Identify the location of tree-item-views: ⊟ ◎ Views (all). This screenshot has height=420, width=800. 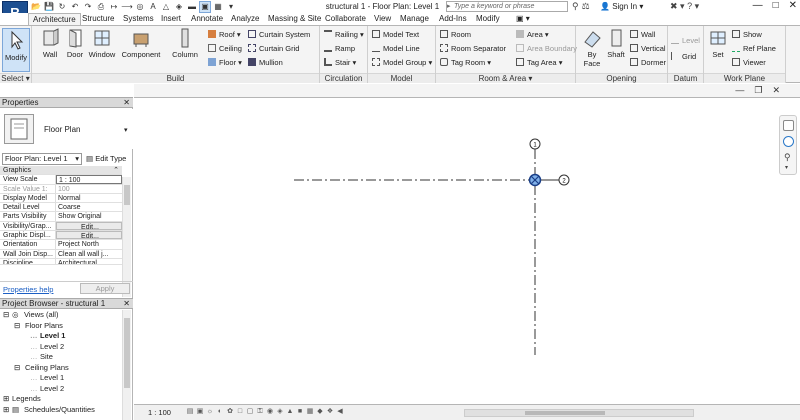
(61, 315).